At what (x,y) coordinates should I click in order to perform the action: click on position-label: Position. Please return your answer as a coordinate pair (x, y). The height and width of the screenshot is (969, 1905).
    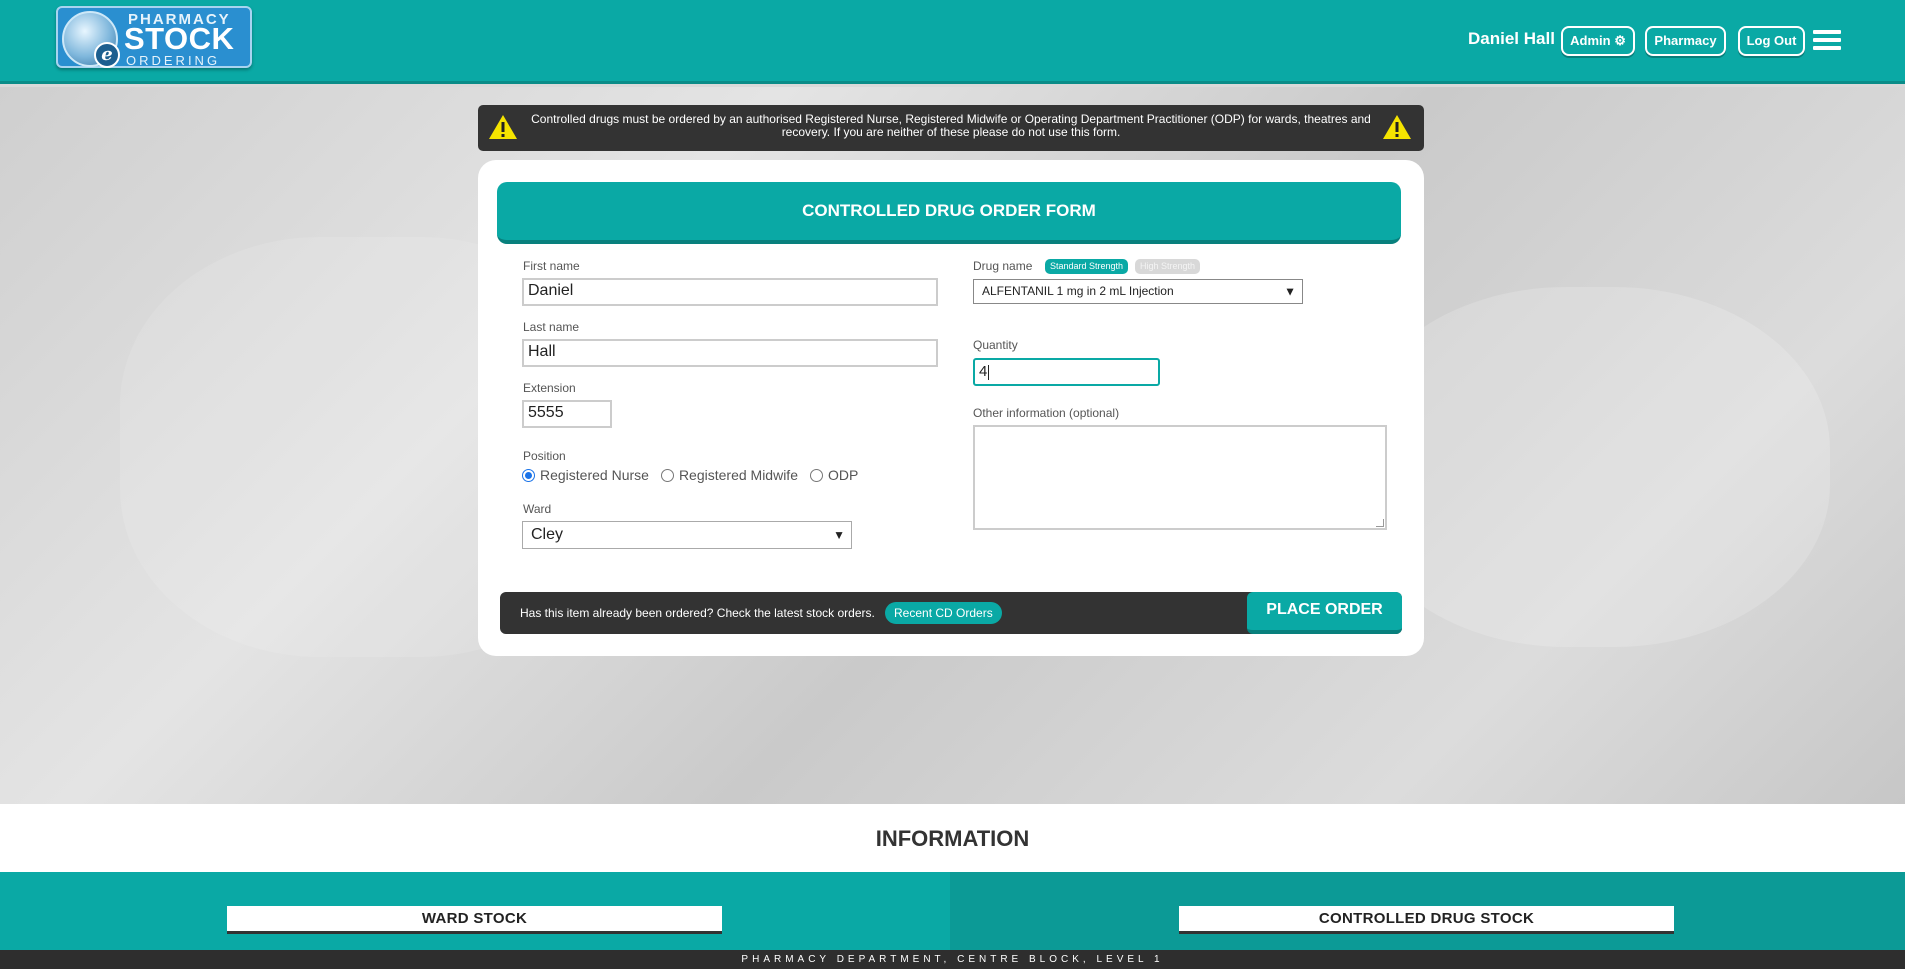
    Looking at the image, I should click on (544, 456).